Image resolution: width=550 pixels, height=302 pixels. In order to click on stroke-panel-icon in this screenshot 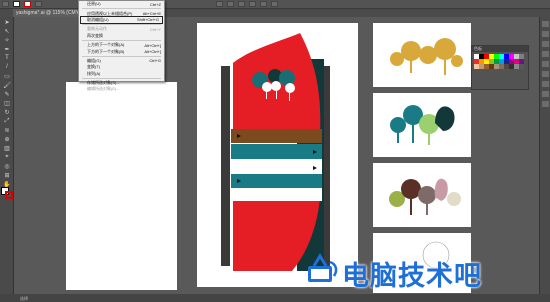, I will do `click(545, 64)`.